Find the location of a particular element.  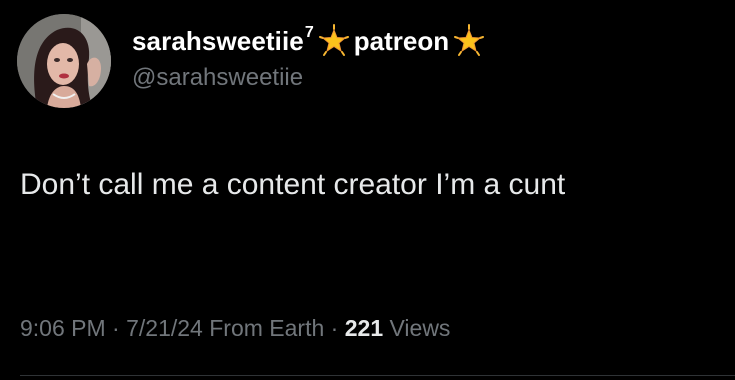

profile-photo-icon is located at coordinates (64, 61).